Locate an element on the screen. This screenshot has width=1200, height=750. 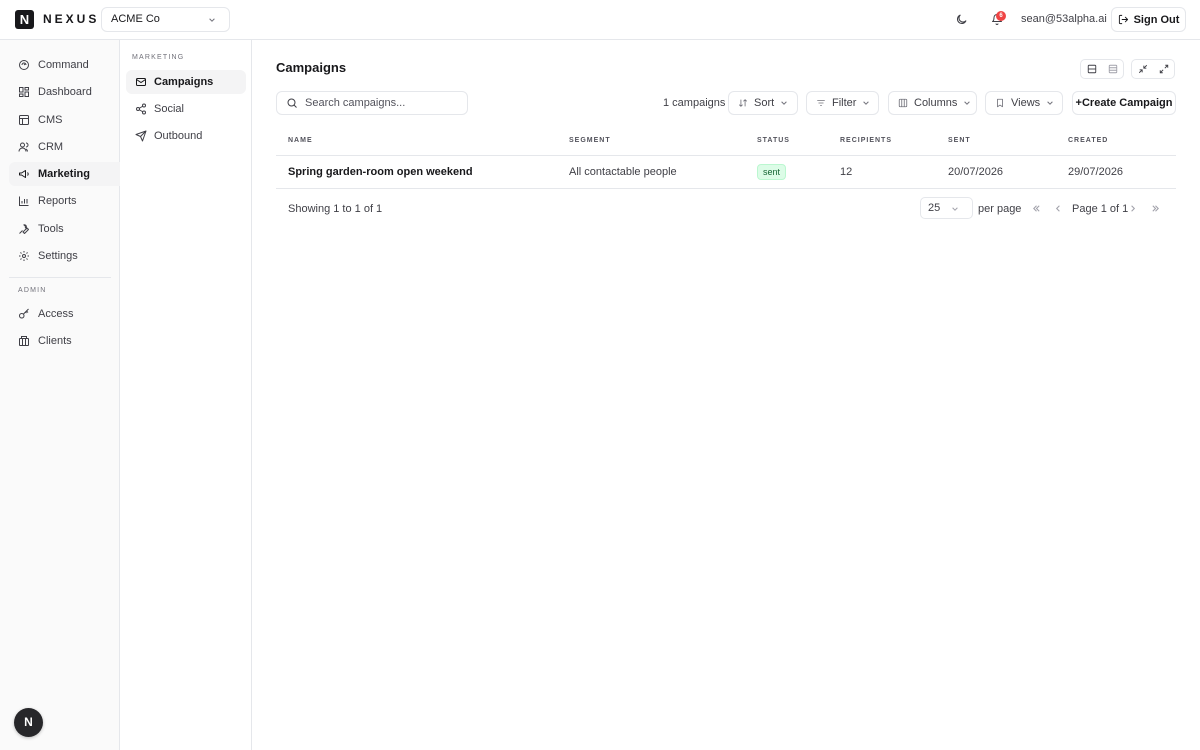
subnav-item-social: Social is located at coordinates (186, 109).